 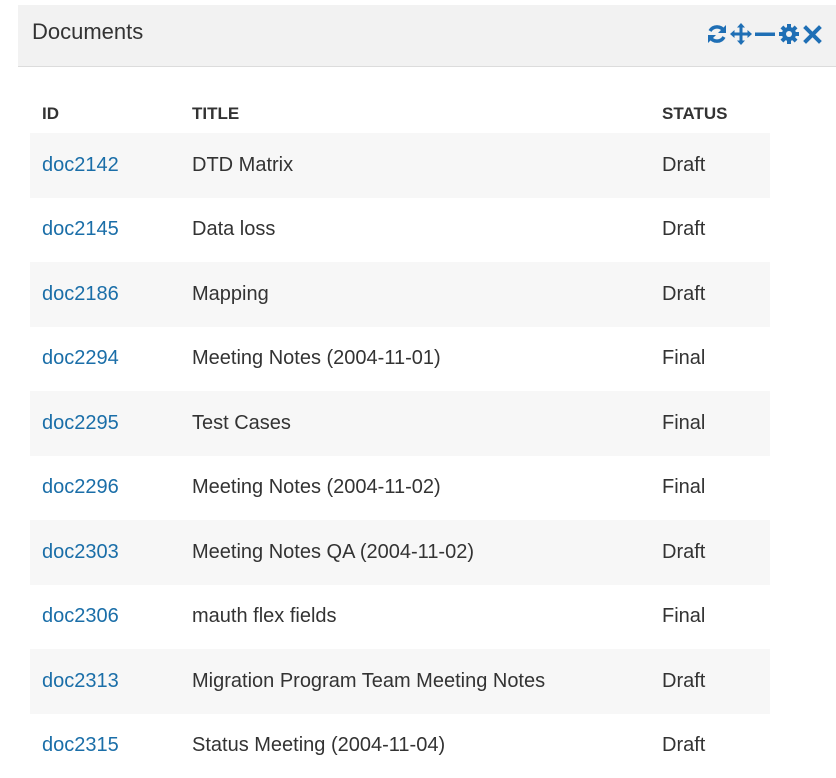 I want to click on table-header-row: ID TITLE STATUS, so click(x=400, y=114).